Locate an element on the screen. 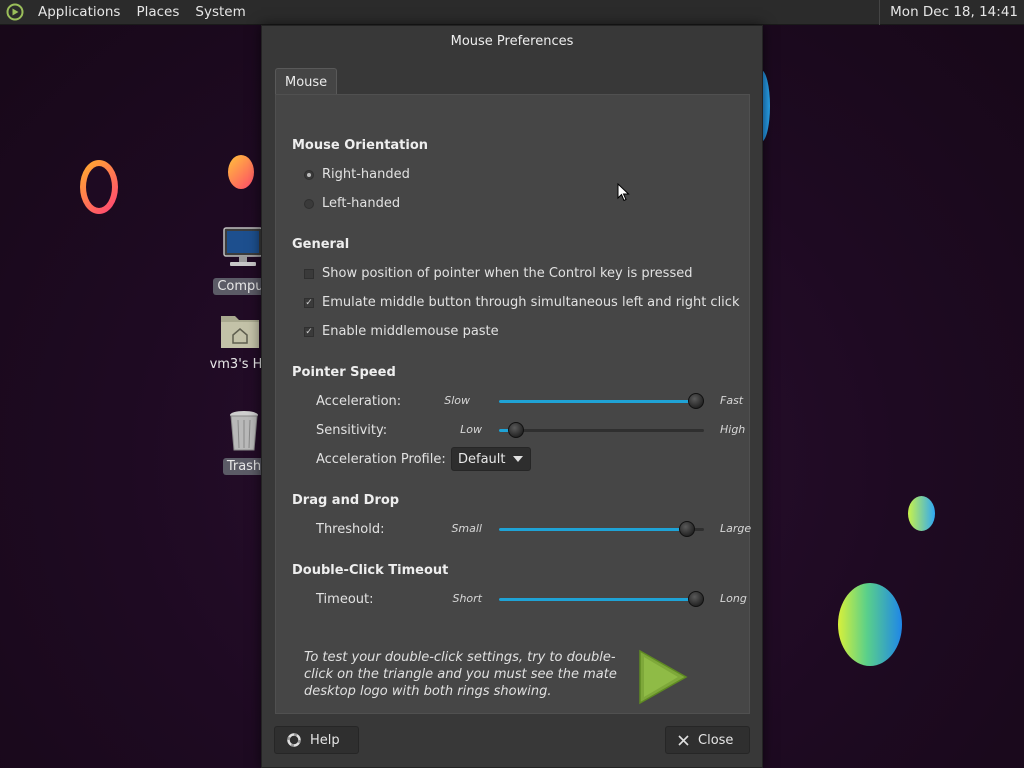 Image resolution: width=1024 pixels, height=768 pixels. right-handed-label: Right-handed is located at coordinates (366, 174).